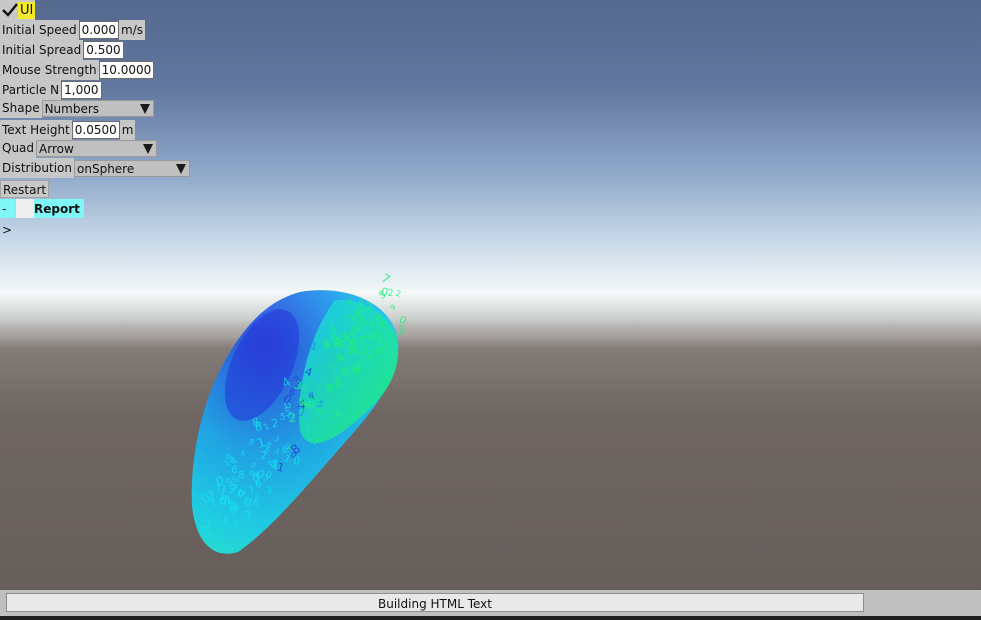 The height and width of the screenshot is (620, 981). I want to click on restart-button: Restart, so click(25, 189).